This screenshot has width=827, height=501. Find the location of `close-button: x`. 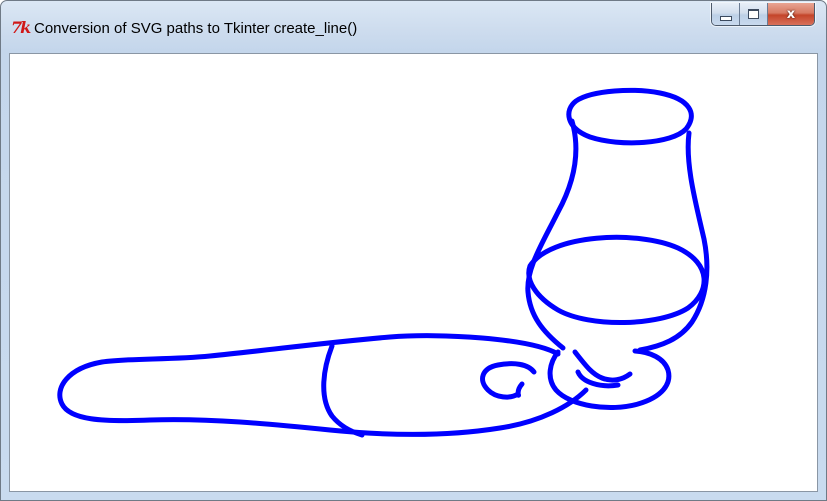

close-button: x is located at coordinates (791, 14).